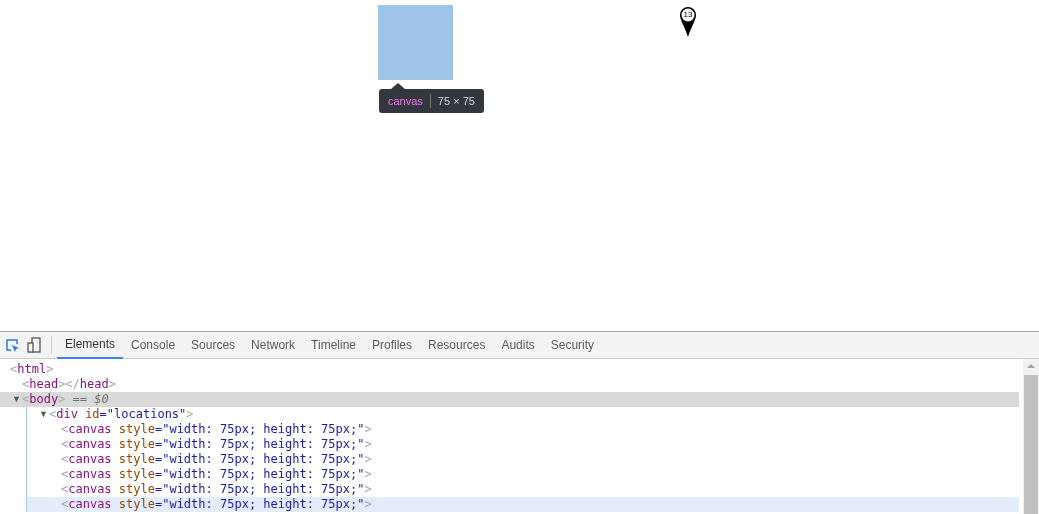  I want to click on marker-label: 13, so click(688, 15).